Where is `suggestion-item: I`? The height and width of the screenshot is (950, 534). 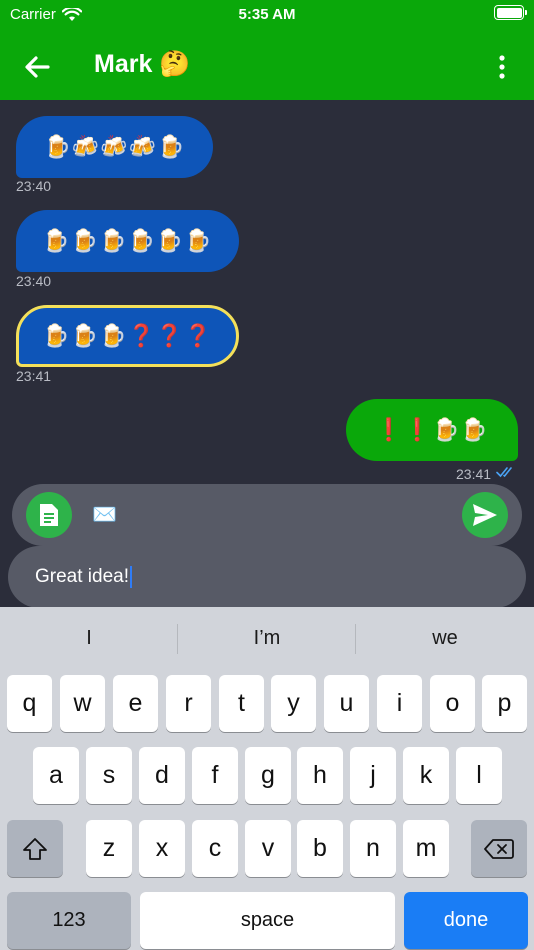 suggestion-item: I is located at coordinates (89, 638).